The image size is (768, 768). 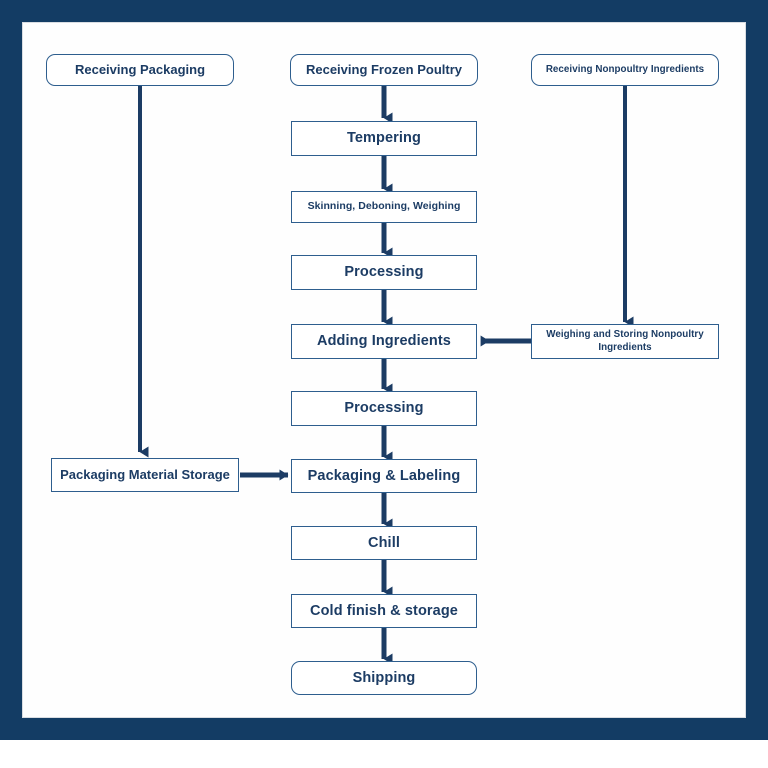 I want to click on node-packaging-labeling: Packaging & Labeling, so click(x=384, y=476).